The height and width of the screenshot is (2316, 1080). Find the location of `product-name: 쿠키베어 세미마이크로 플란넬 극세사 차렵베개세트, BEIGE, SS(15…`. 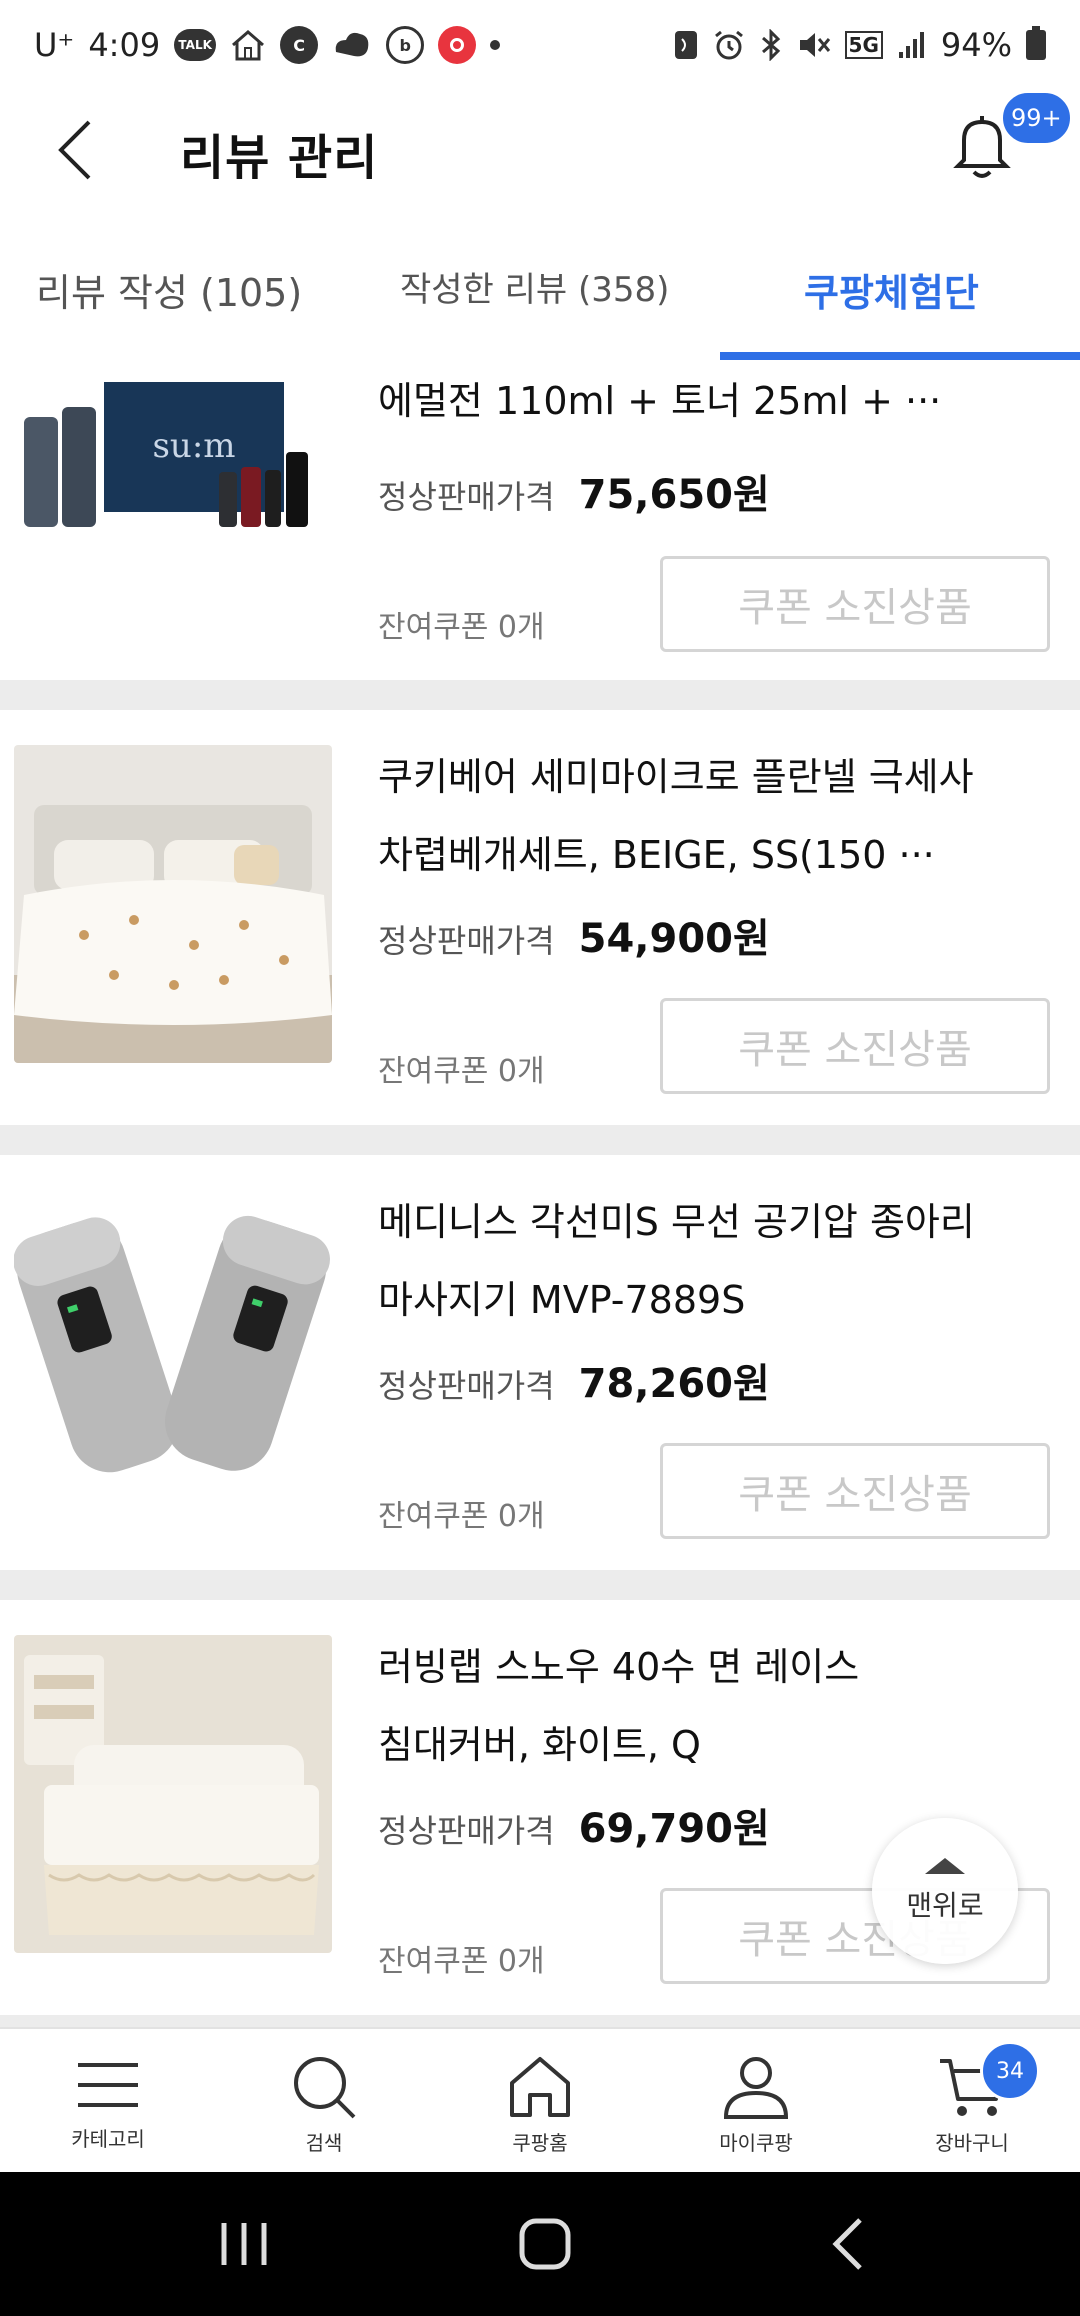

product-name: 쿠키베어 세미마이크로 플란넬 극세사 차렵베개세트, BEIGE, SS(15… is located at coordinates (708, 816).